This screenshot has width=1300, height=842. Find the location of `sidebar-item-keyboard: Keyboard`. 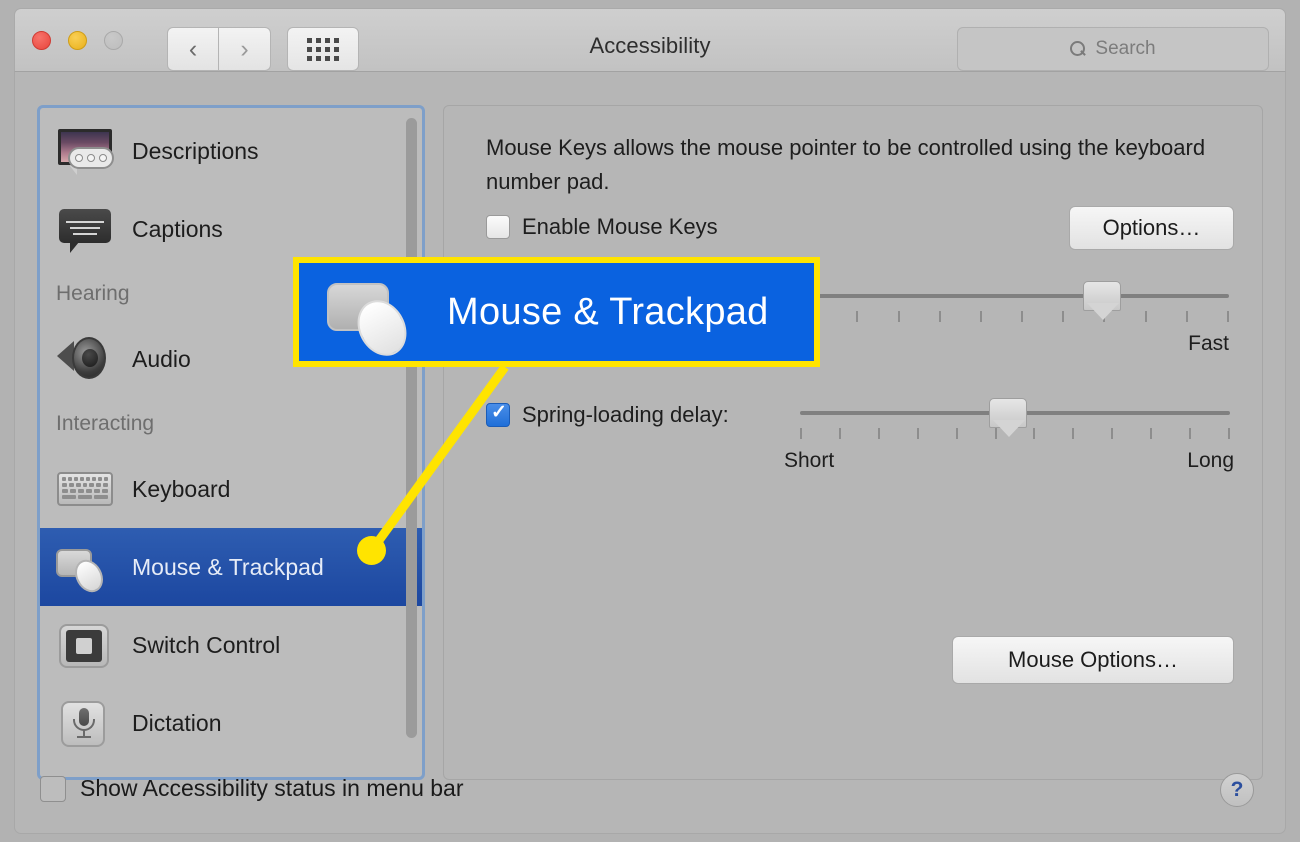

sidebar-item-keyboard: Keyboard is located at coordinates (231, 489).